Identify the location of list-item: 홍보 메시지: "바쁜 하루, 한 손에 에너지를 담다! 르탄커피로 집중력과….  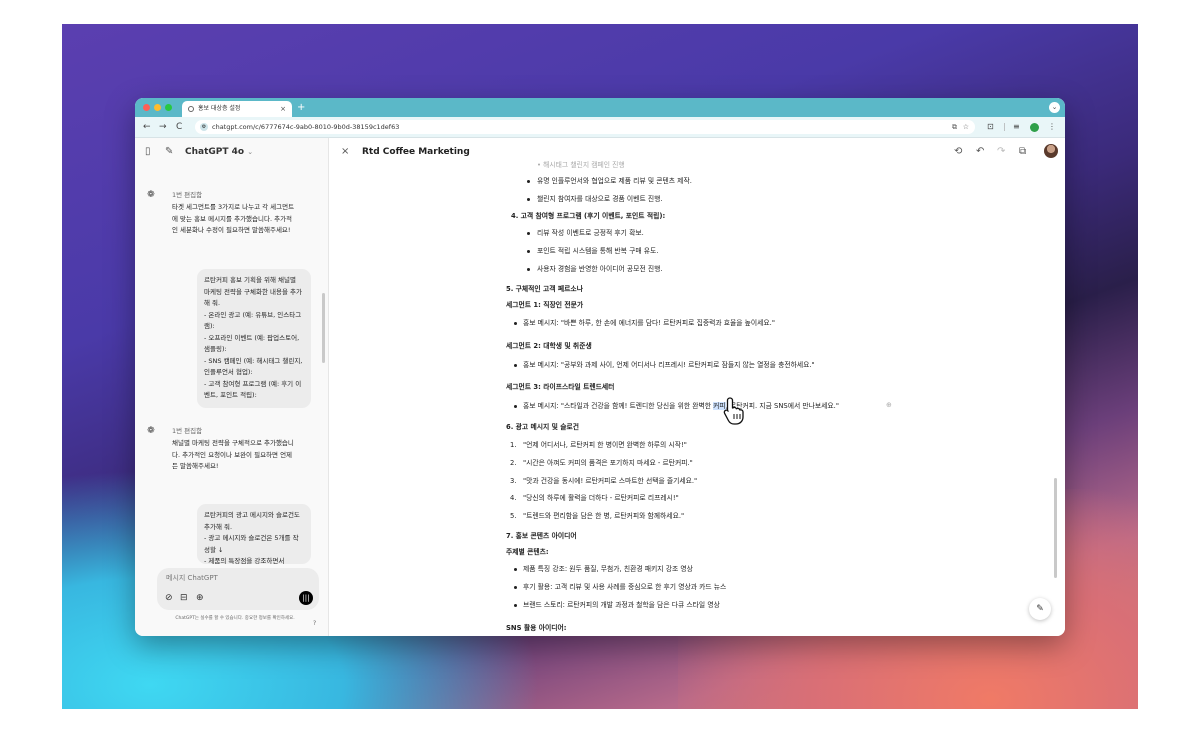
(649, 323).